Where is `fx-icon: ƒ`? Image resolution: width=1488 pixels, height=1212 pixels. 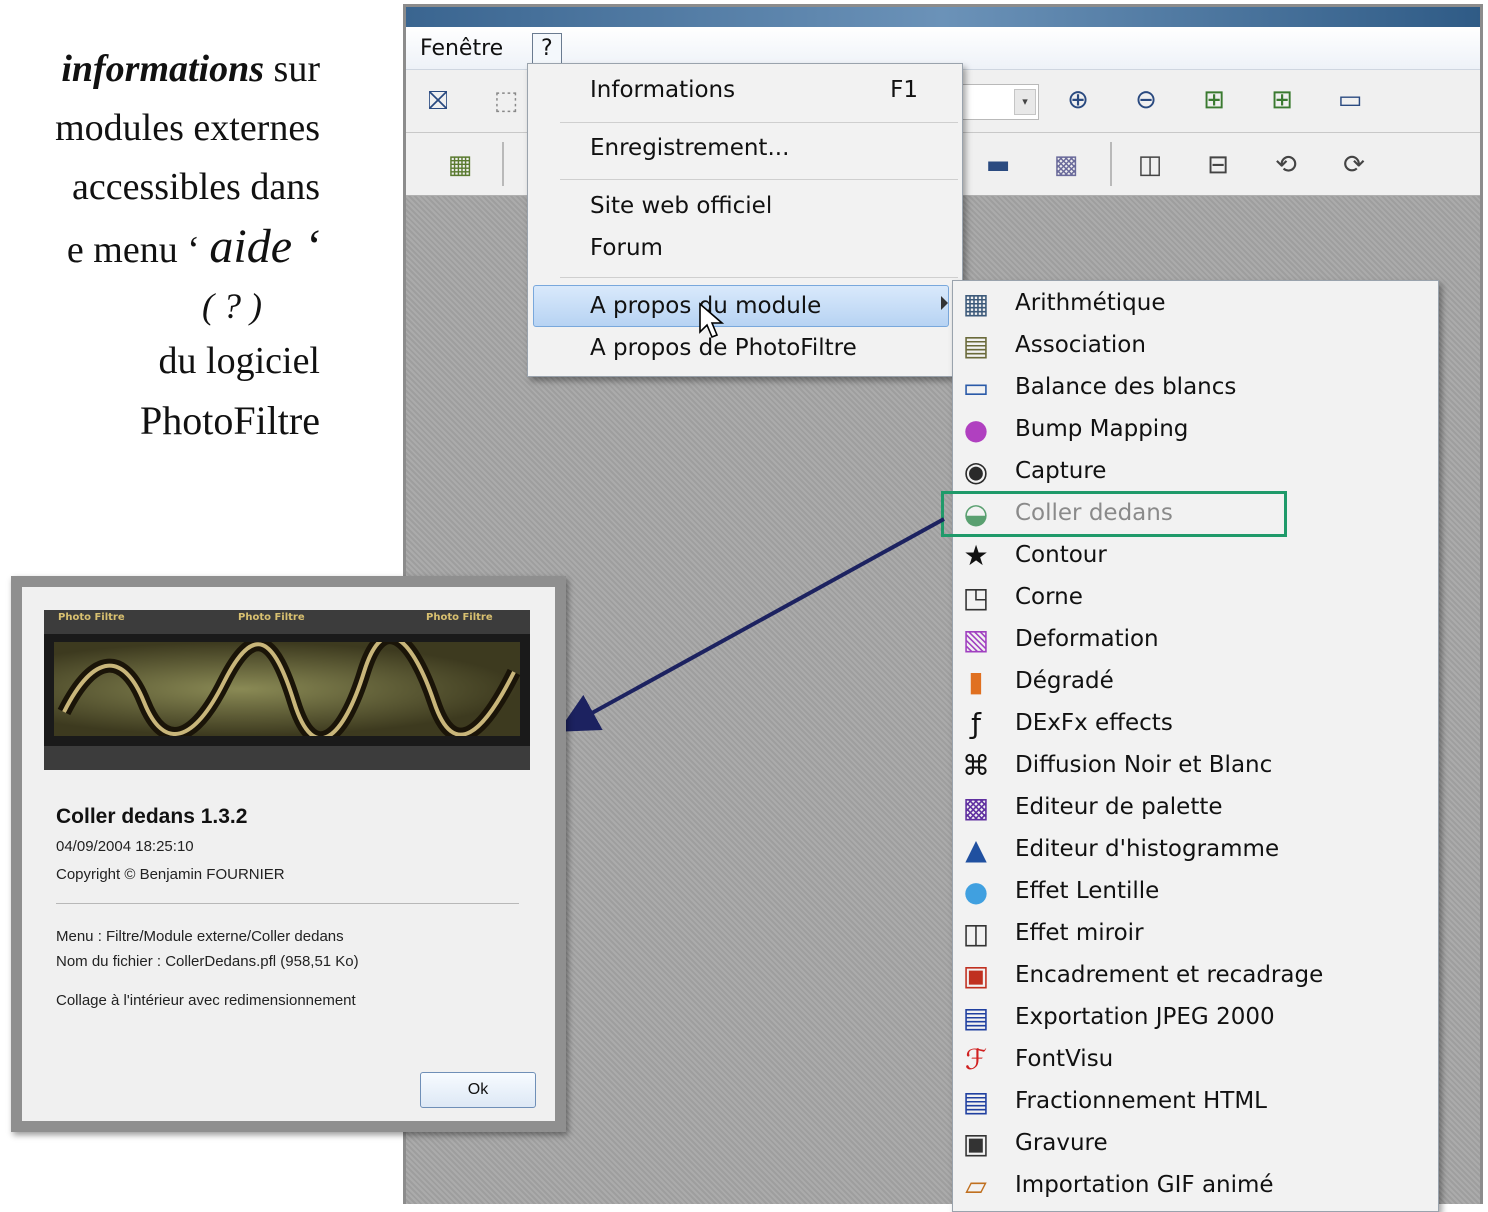
fx-icon: ƒ is located at coordinates (976, 723).